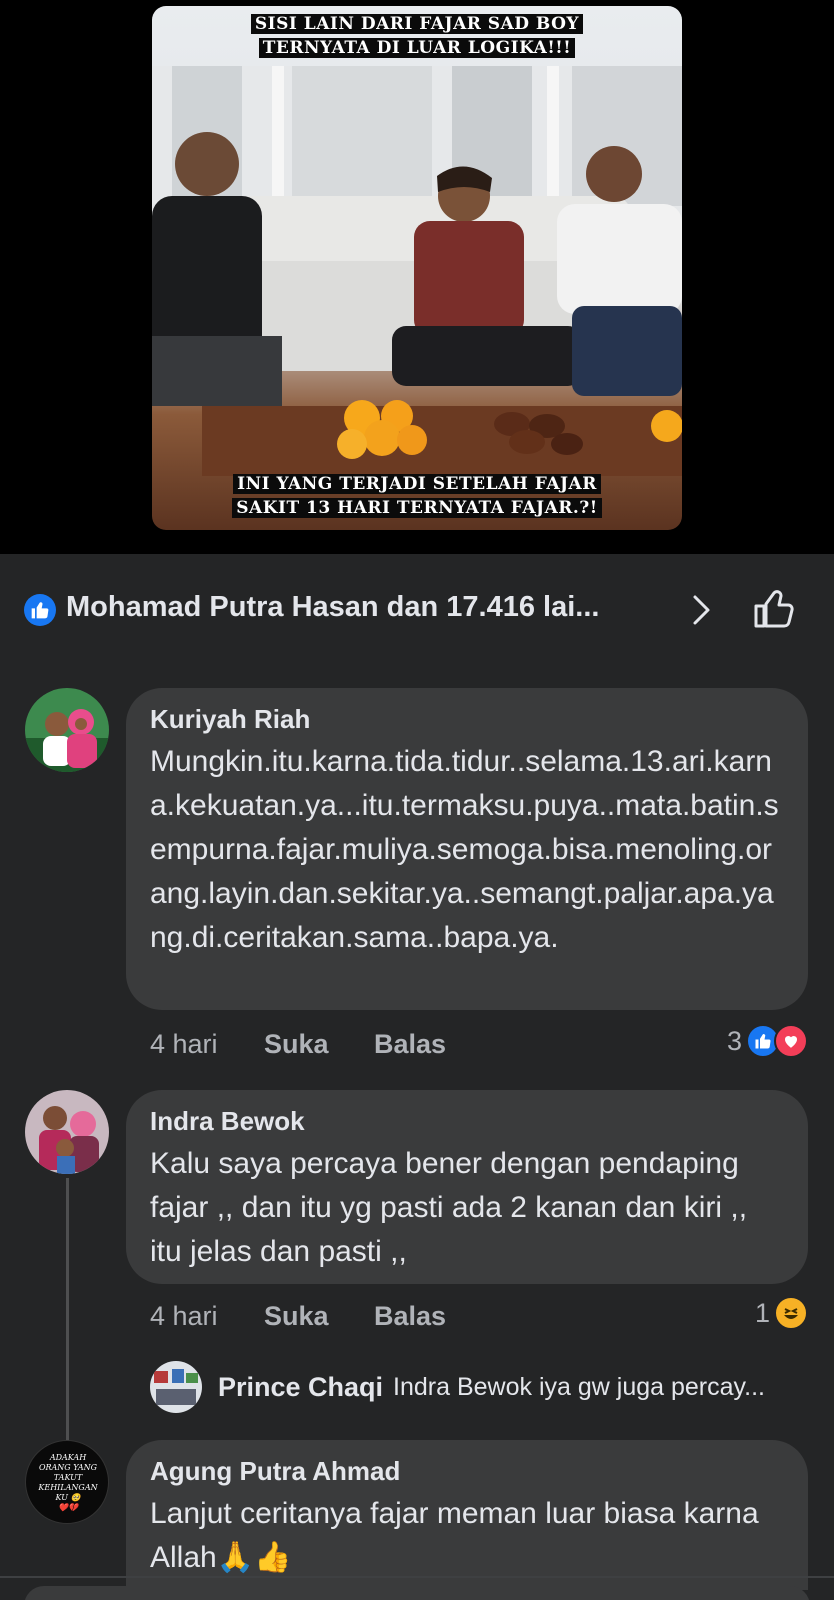 This screenshot has height=1600, width=834. What do you see at coordinates (417, 484) in the screenshot?
I see `caption-bottom-line1: INI YANG TERJADI SETELAH FAJAR` at bounding box center [417, 484].